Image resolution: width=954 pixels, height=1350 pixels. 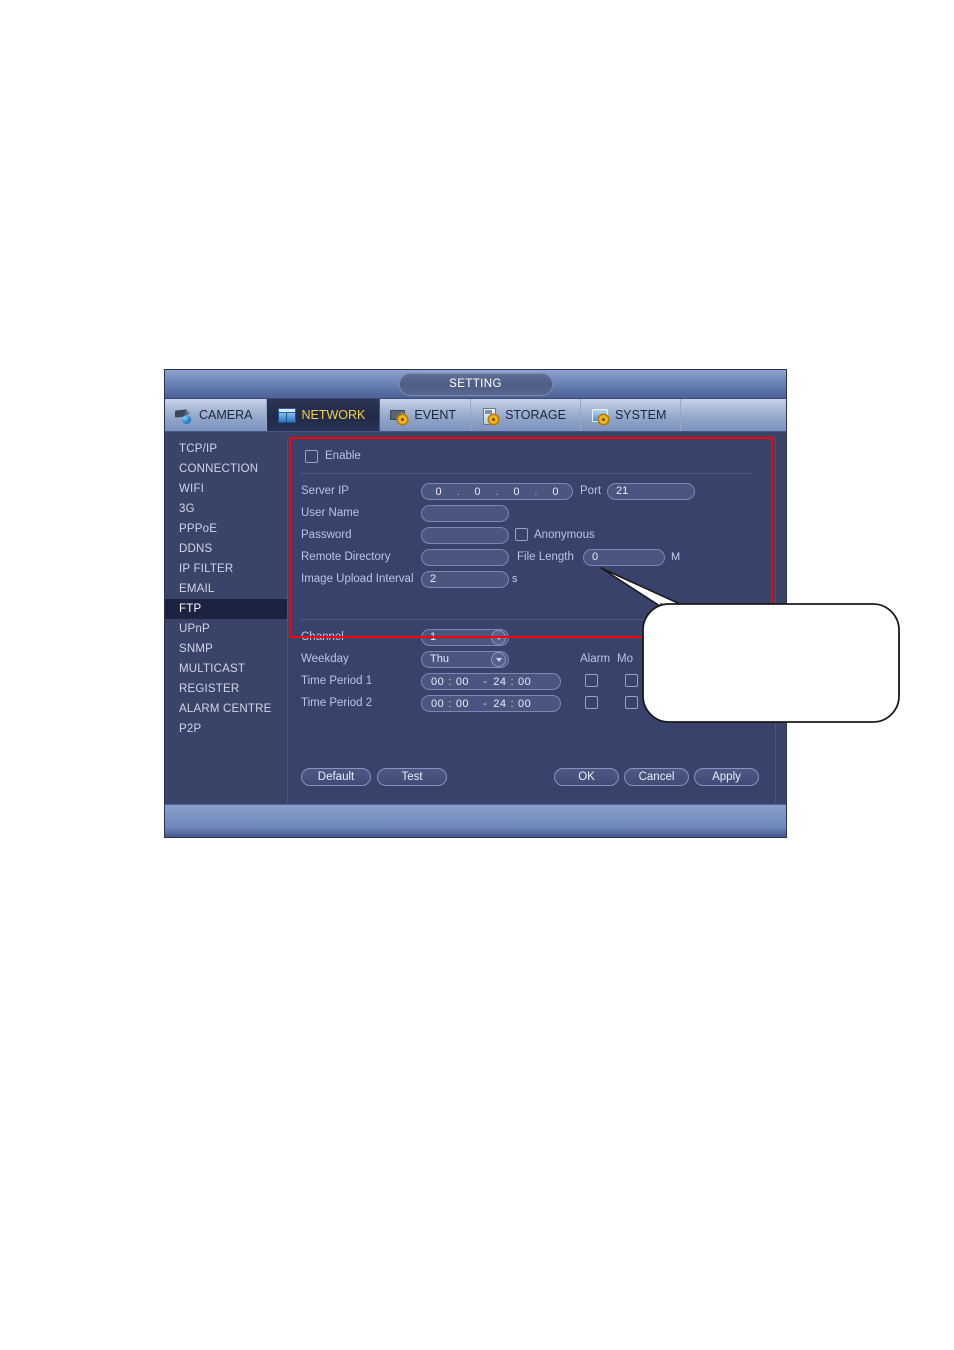 I want to click on tab-storage: STORAGE, so click(x=526, y=415).